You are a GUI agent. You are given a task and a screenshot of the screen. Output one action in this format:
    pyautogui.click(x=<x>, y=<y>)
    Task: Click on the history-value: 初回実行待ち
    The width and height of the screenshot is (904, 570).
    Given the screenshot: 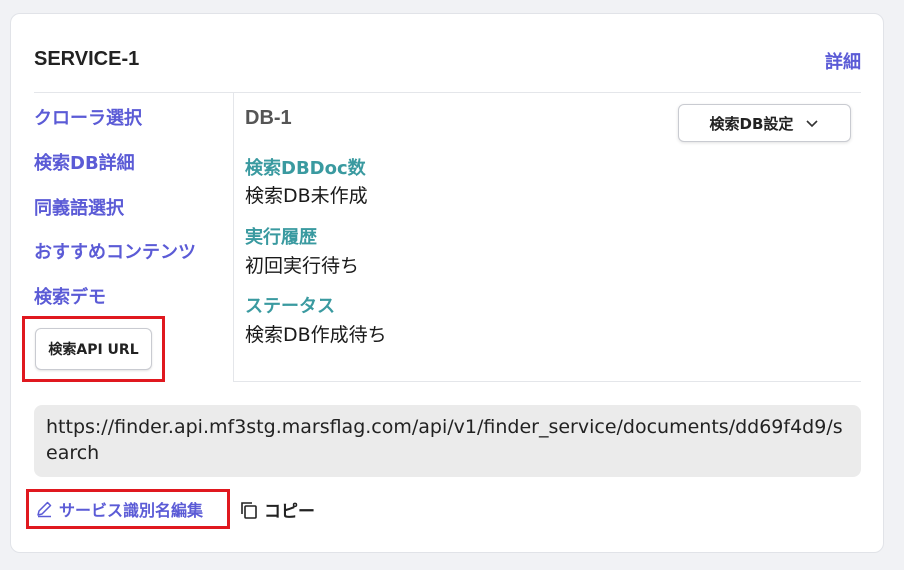 What is the action you would take?
    pyautogui.click(x=302, y=266)
    